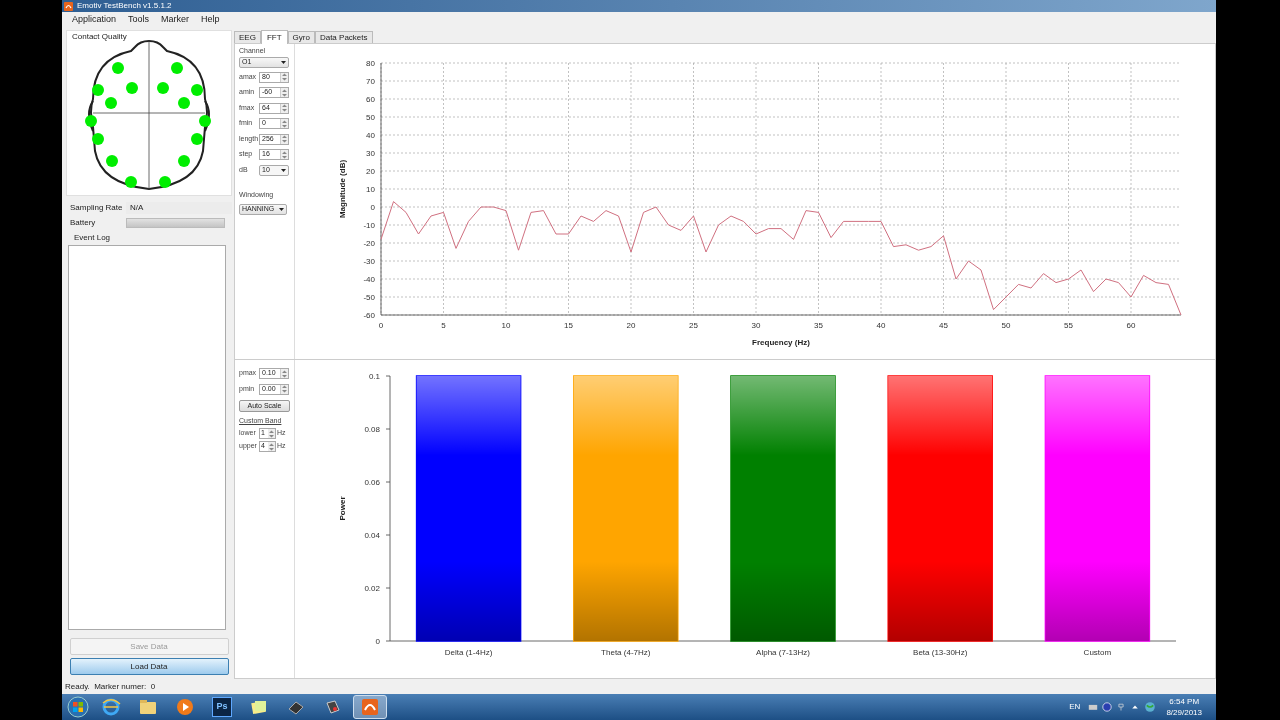  What do you see at coordinates (1184, 701) in the screenshot?
I see `clock-time: 6:54 PM` at bounding box center [1184, 701].